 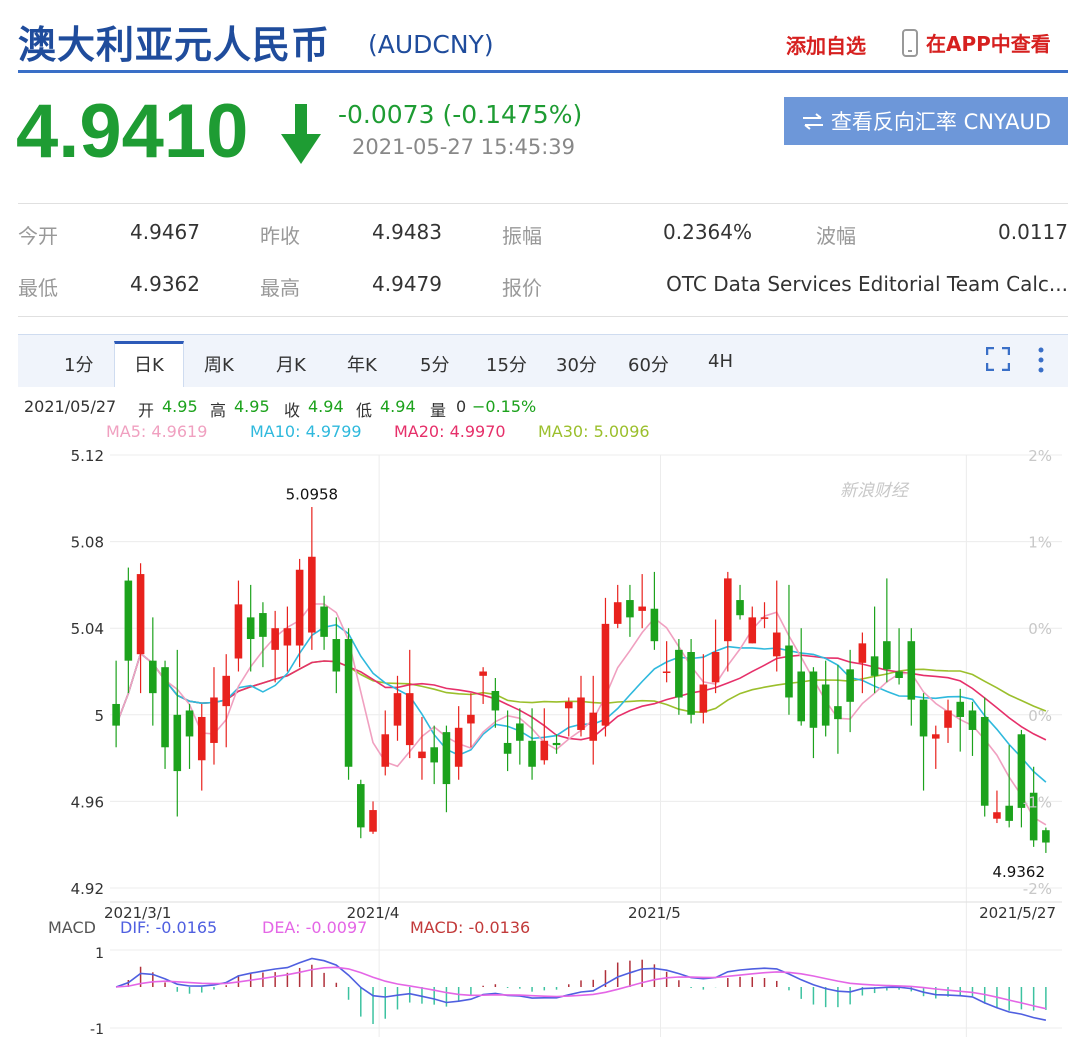 I want to click on y-tick-label: 4.92, so click(x=87, y=889).